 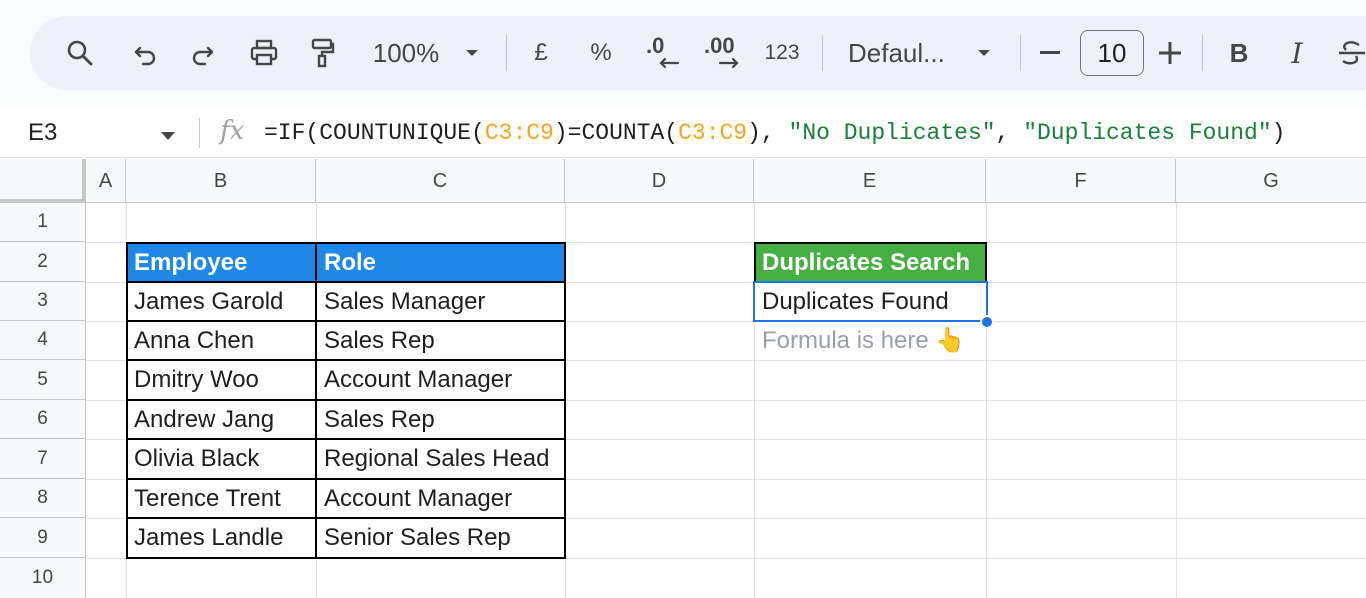 What do you see at coordinates (726, 558) in the screenshot?
I see `gridline` at bounding box center [726, 558].